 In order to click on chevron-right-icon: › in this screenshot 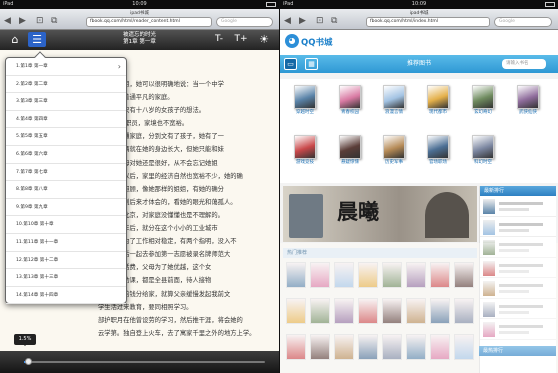, I will do `click(119, 66)`.